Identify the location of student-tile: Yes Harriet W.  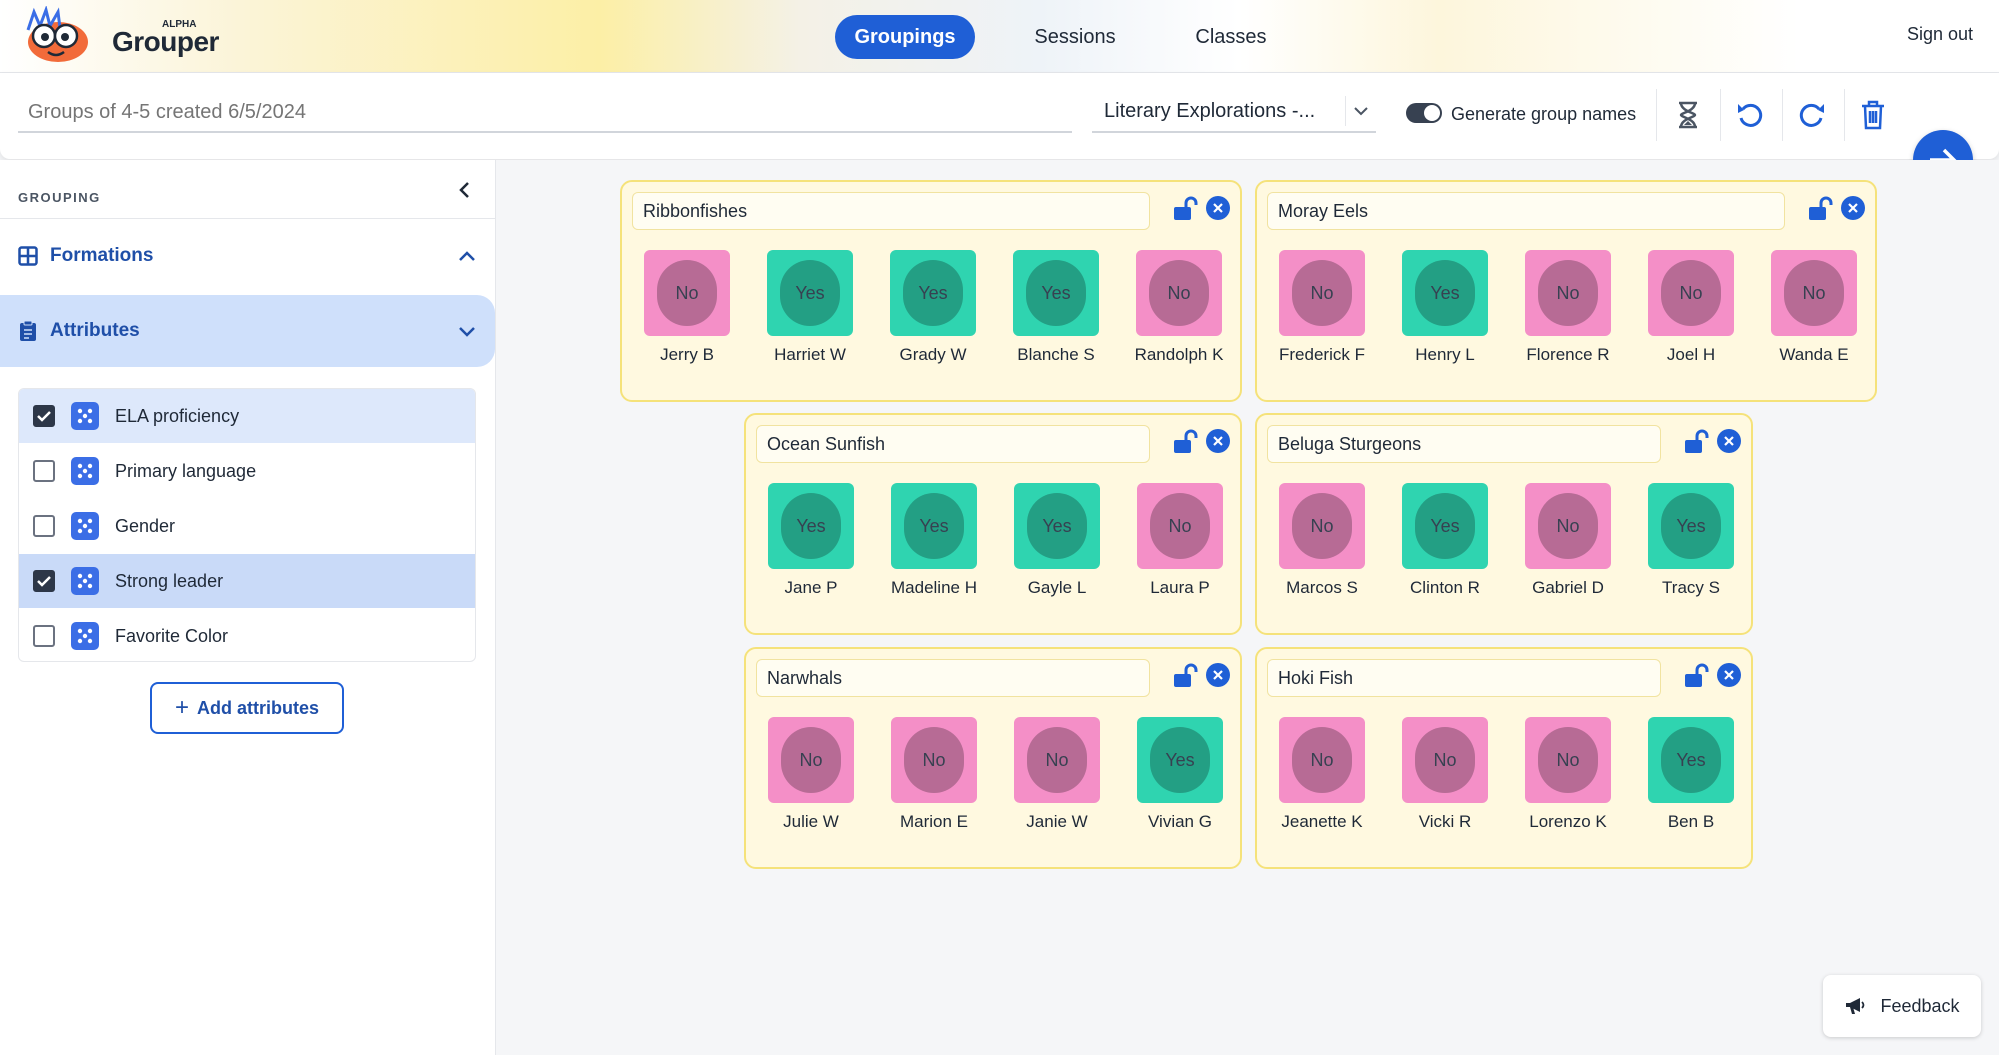
(810, 308).